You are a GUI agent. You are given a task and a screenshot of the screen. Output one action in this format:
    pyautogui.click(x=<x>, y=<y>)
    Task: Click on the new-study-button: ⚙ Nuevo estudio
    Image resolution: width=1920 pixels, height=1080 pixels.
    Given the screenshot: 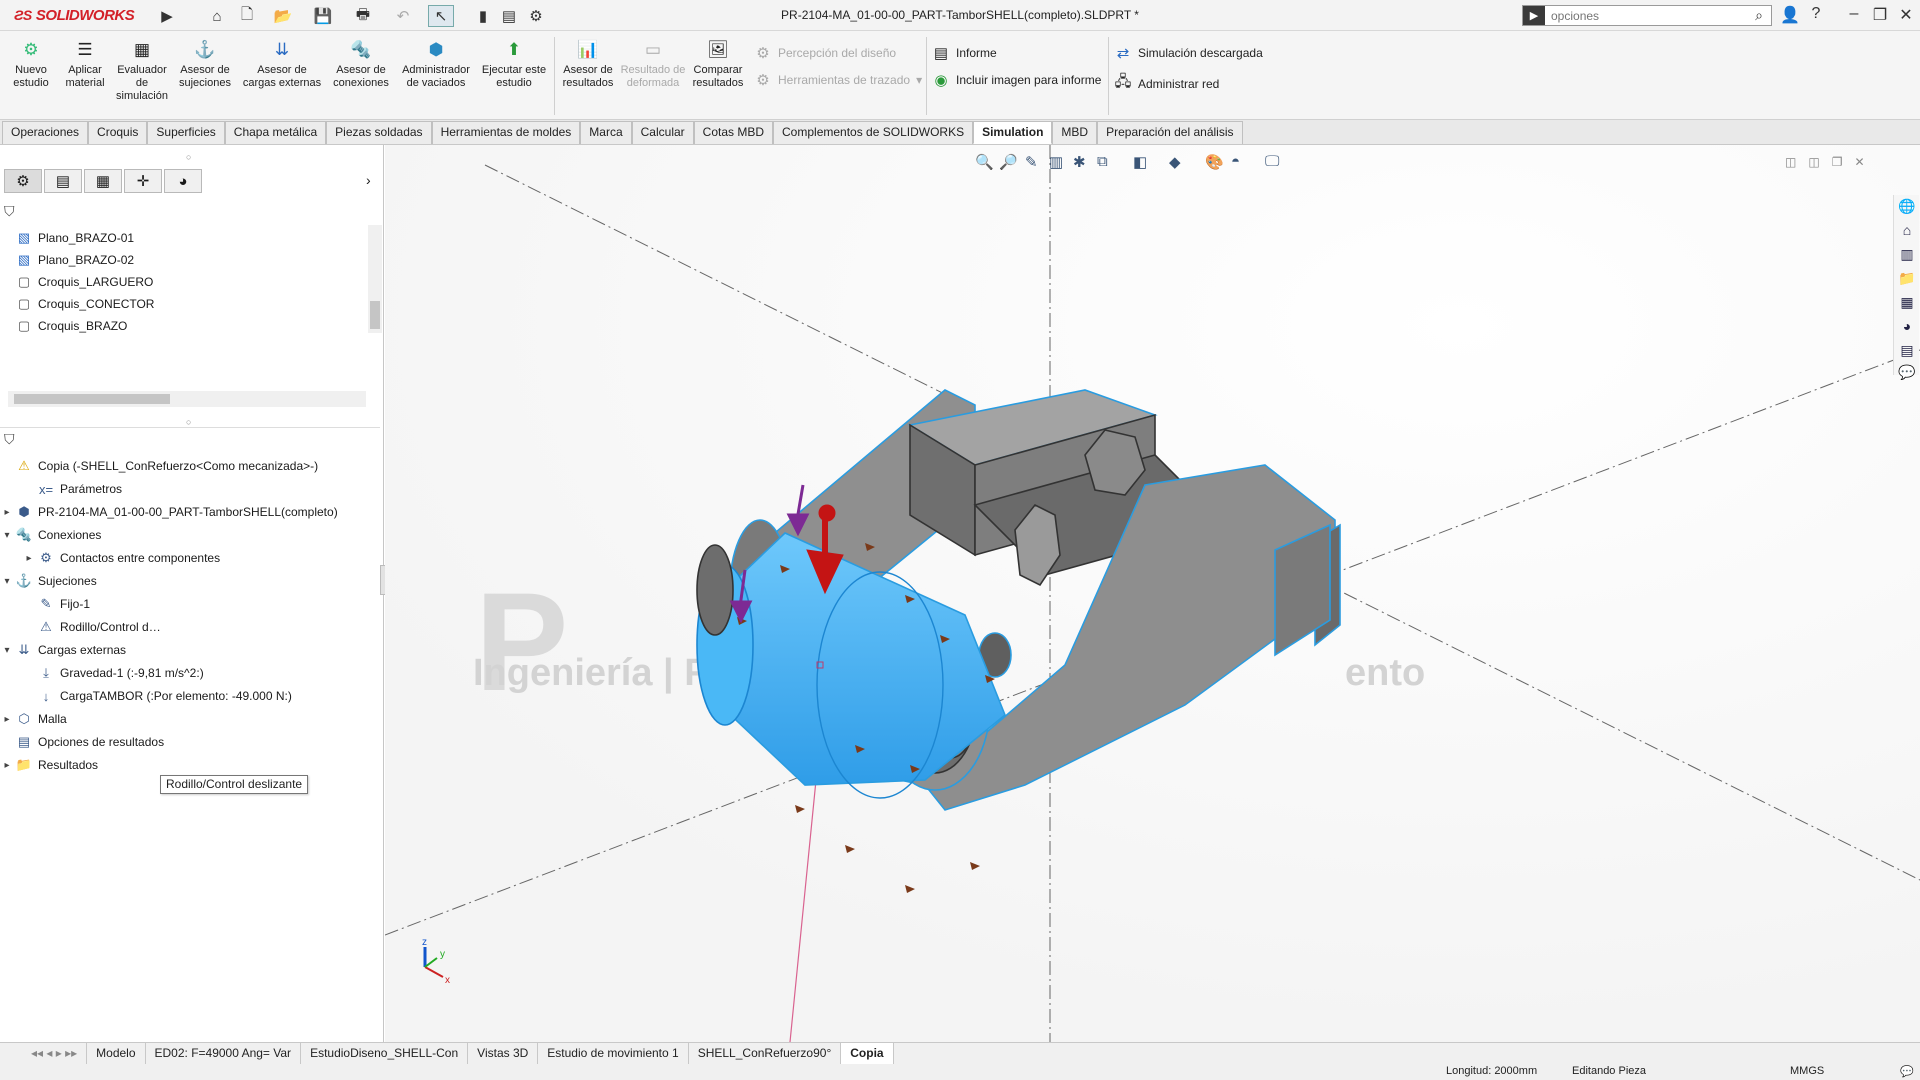 What is the action you would take?
    pyautogui.click(x=31, y=64)
    